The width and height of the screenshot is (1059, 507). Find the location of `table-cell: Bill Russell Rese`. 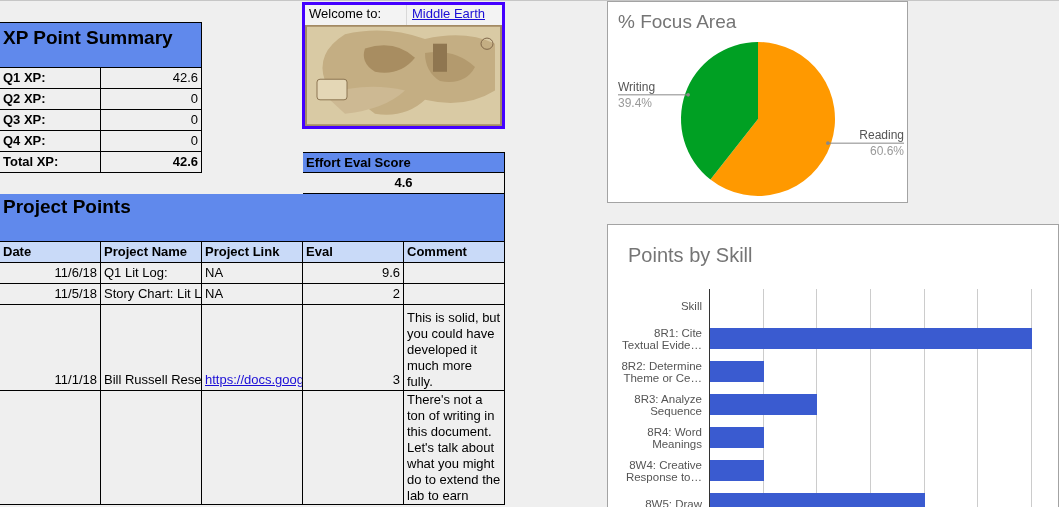

table-cell: Bill Russell Rese is located at coordinates (151, 348).